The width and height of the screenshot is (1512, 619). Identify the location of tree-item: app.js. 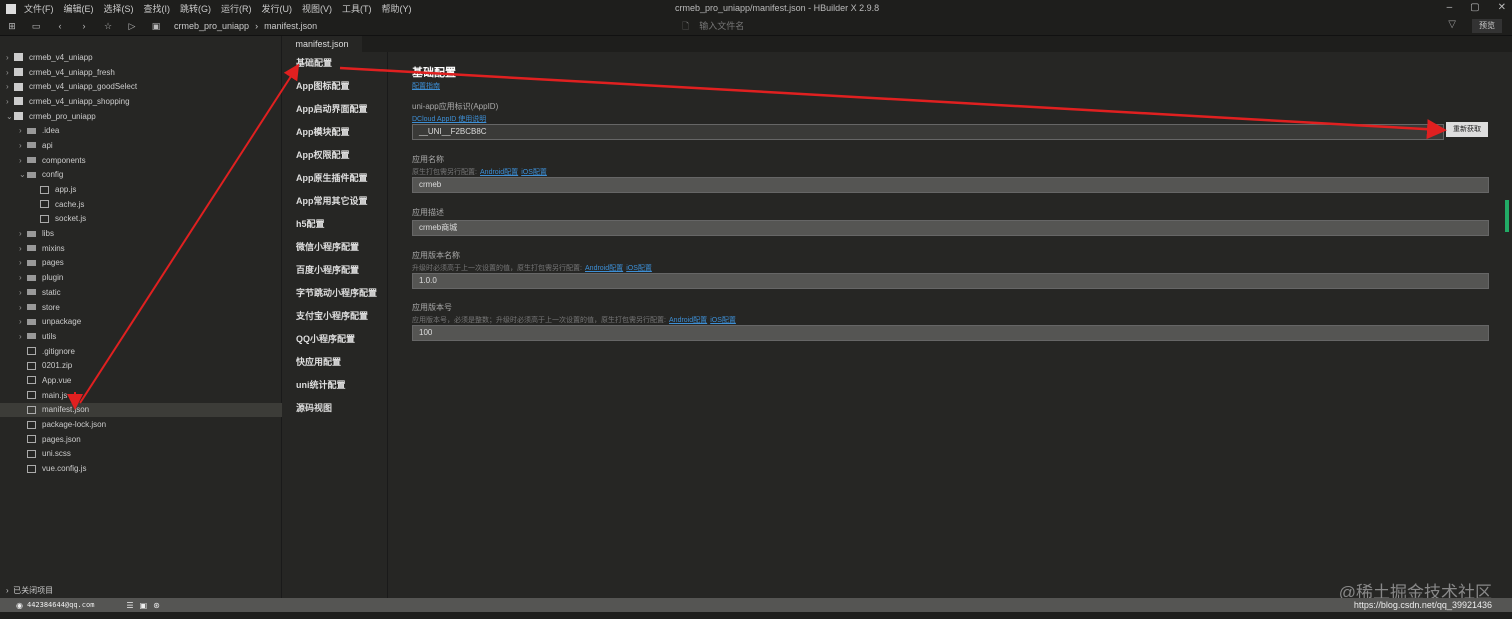
(141, 189).